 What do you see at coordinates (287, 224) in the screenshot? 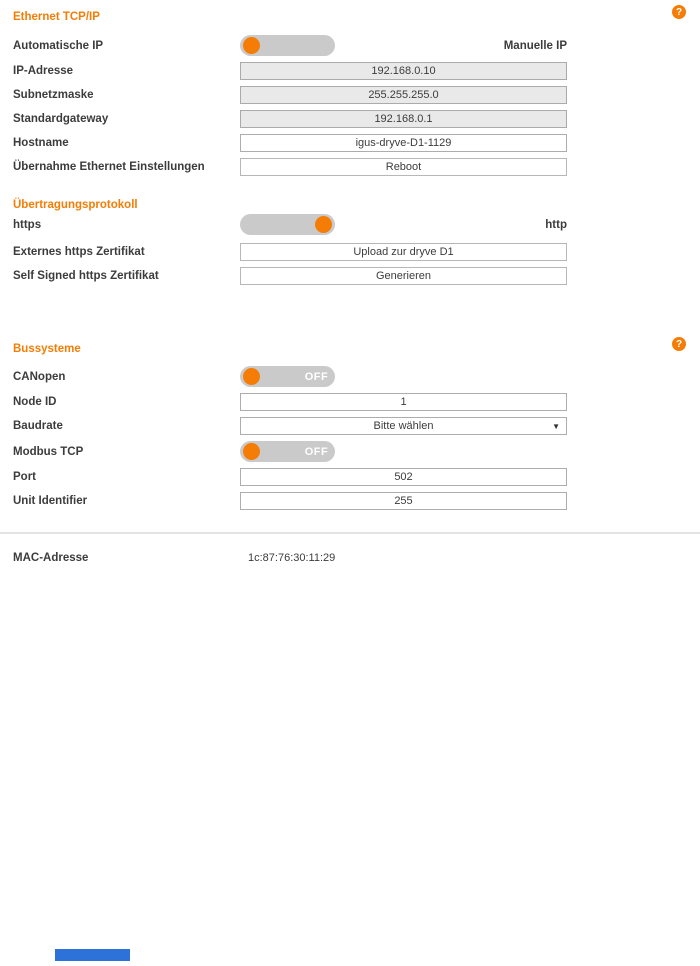
I see `https-http-toggle` at bounding box center [287, 224].